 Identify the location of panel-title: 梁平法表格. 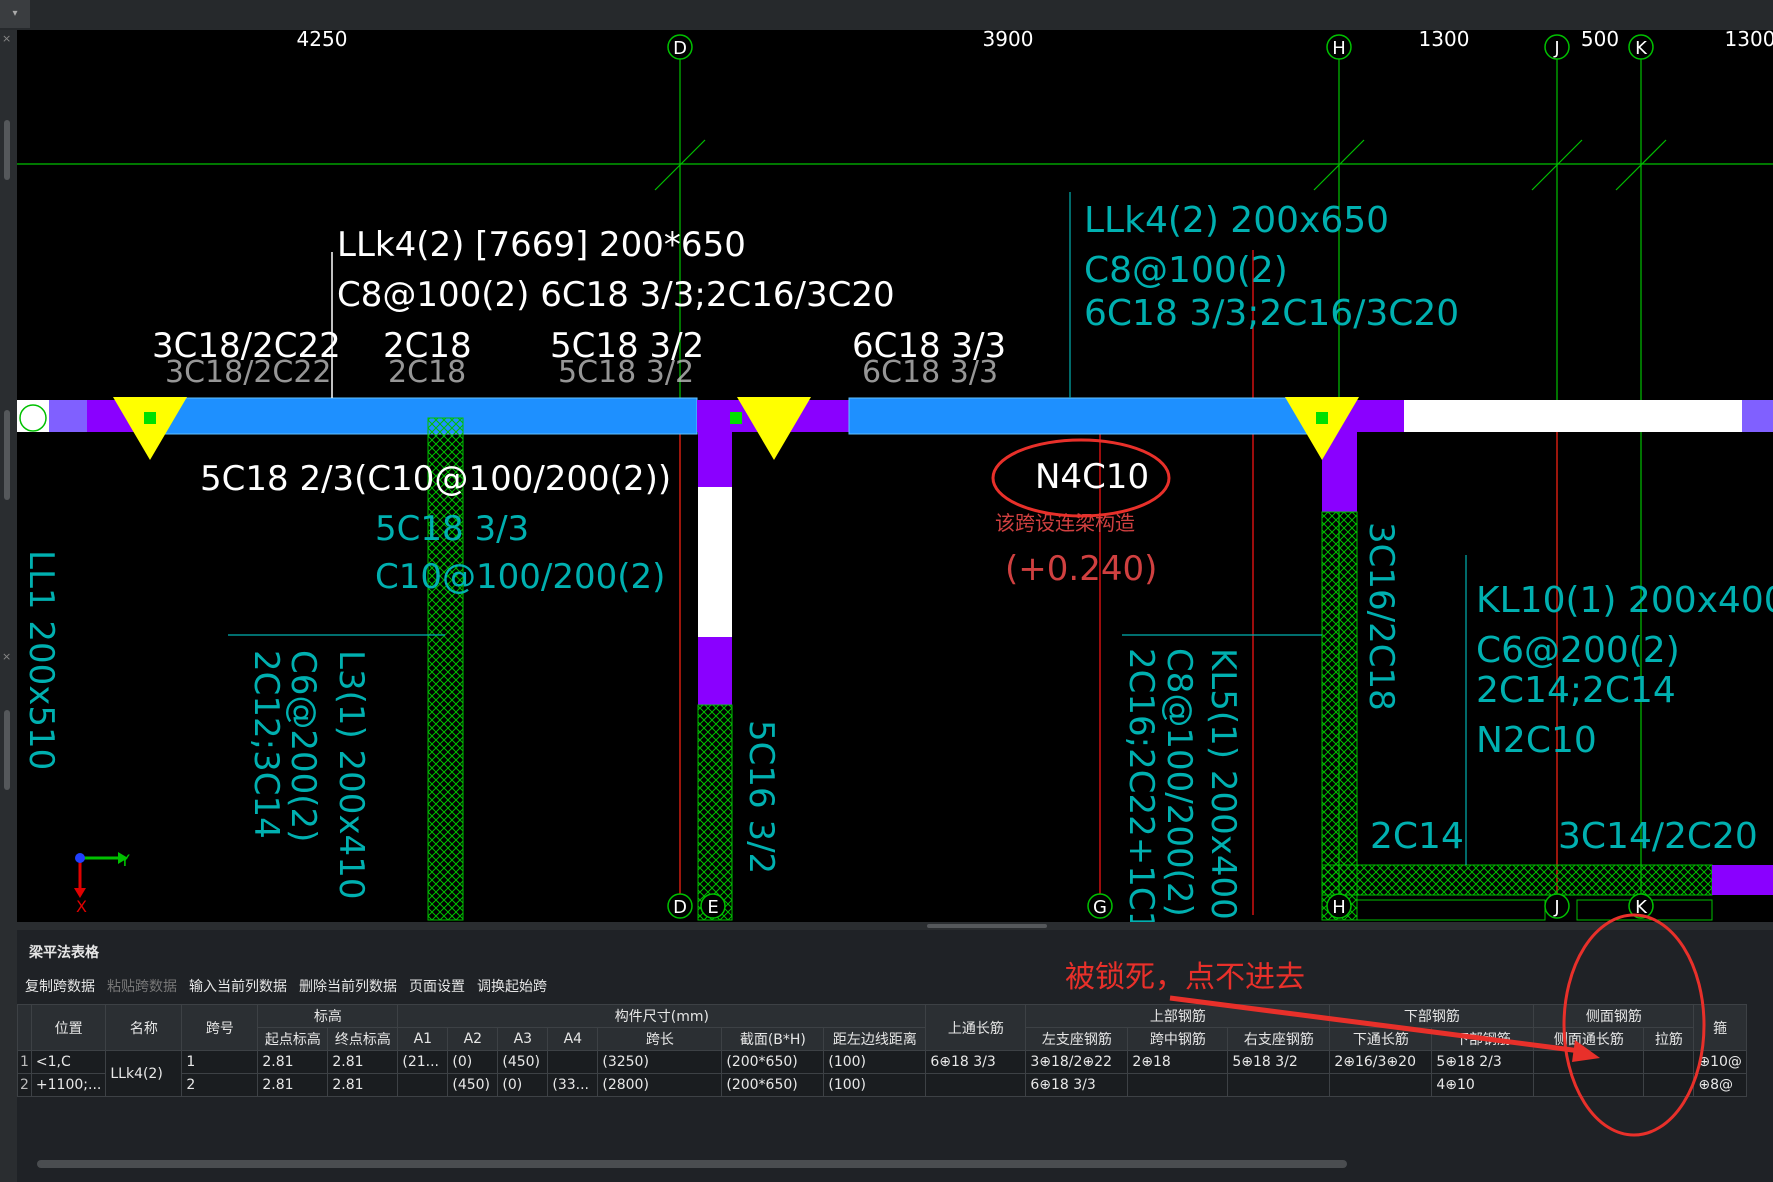
(64, 953).